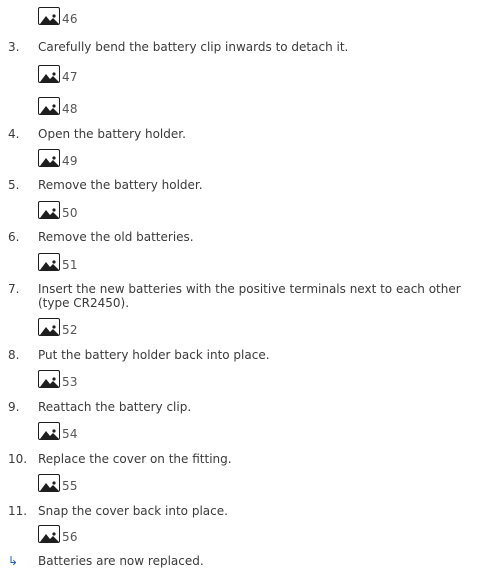 The width and height of the screenshot is (482, 568). Describe the element at coordinates (14, 47) in the screenshot. I see `step-number: 3.` at that location.